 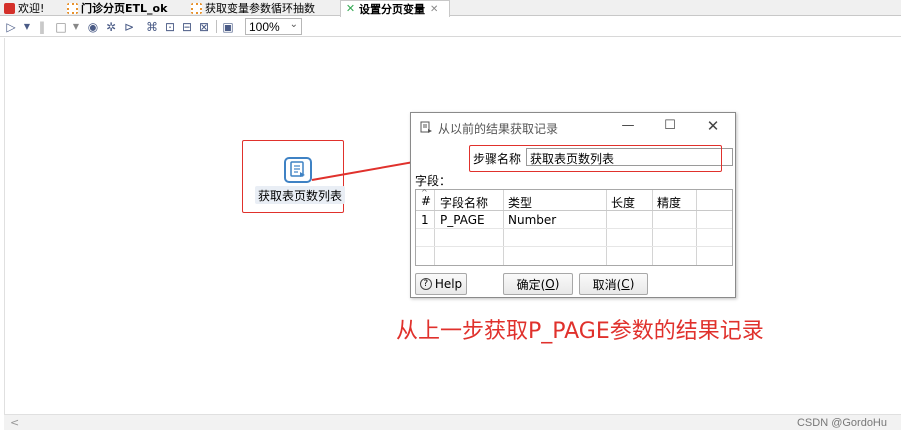 I want to click on ok-button-label: 确定(, so click(x=531, y=284).